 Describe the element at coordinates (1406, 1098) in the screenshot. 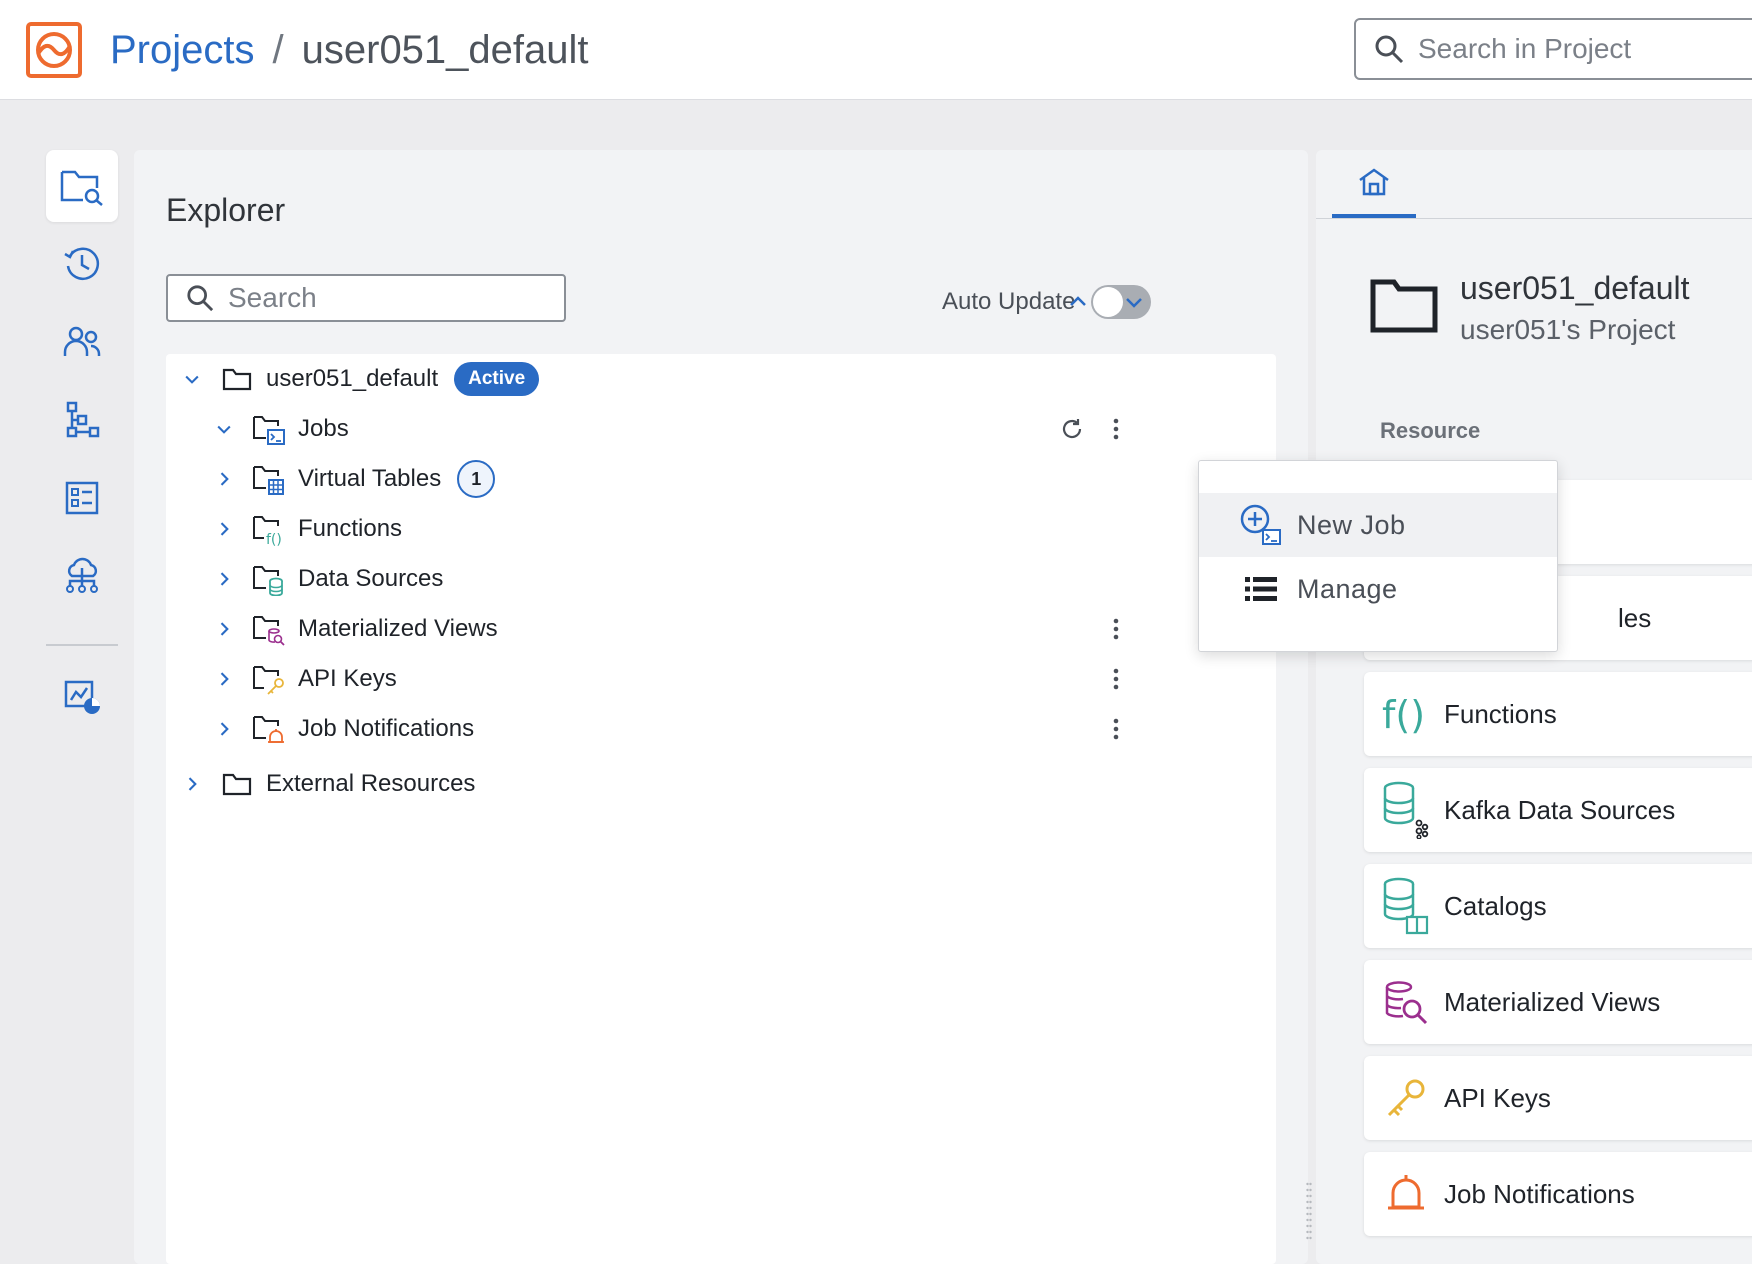

I see `key-icon` at that location.